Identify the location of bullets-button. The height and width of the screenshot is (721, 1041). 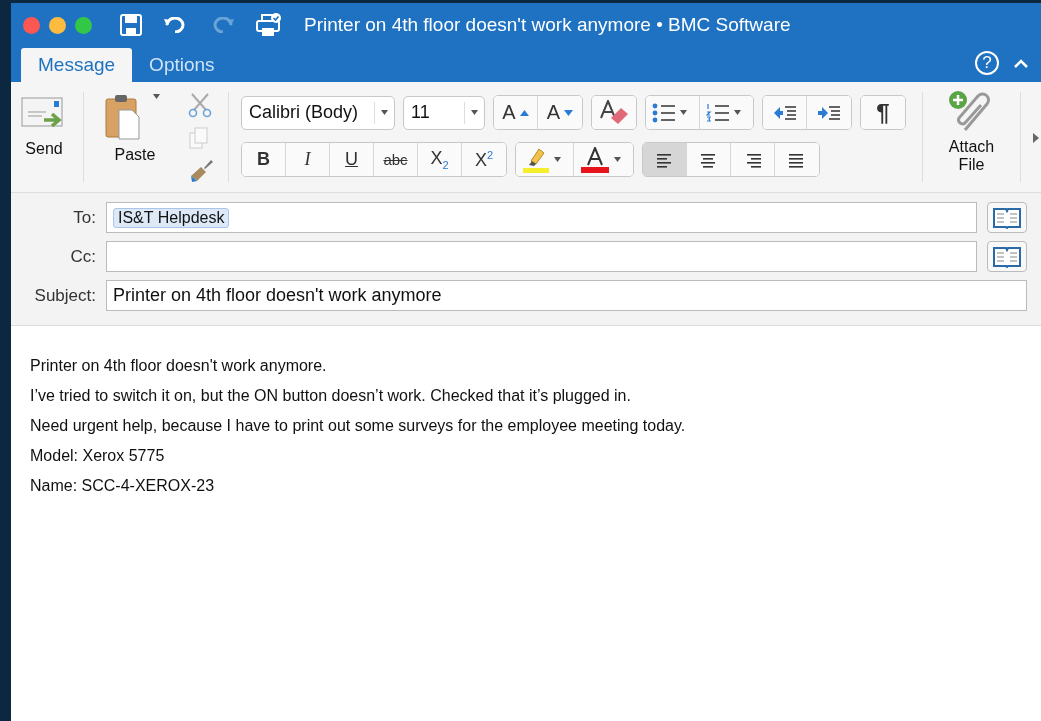
(673, 112).